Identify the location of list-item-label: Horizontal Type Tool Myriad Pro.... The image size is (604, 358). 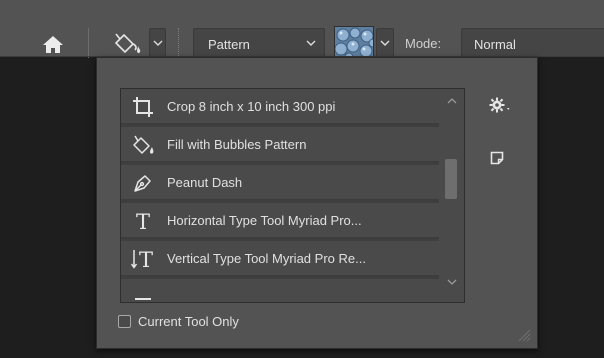
(264, 220).